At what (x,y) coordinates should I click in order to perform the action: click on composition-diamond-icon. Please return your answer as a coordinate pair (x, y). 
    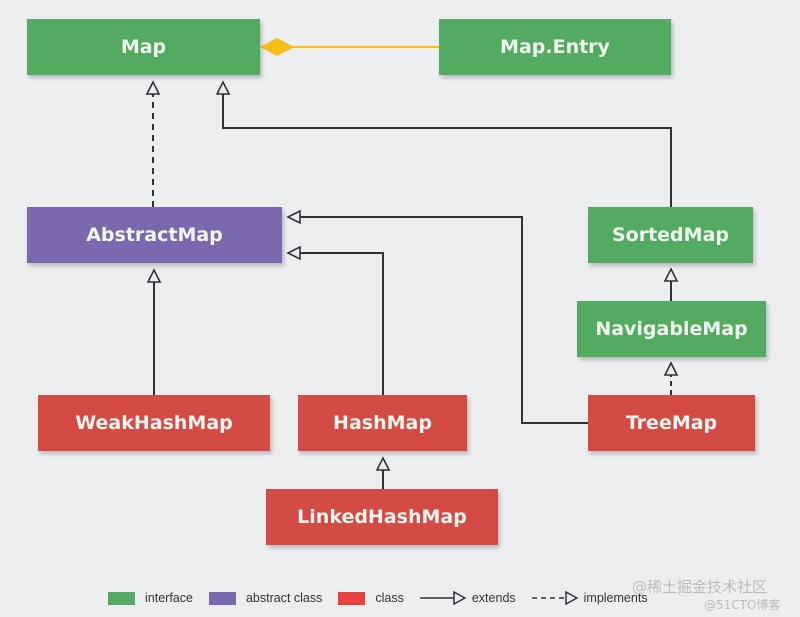
    Looking at the image, I should click on (277, 47).